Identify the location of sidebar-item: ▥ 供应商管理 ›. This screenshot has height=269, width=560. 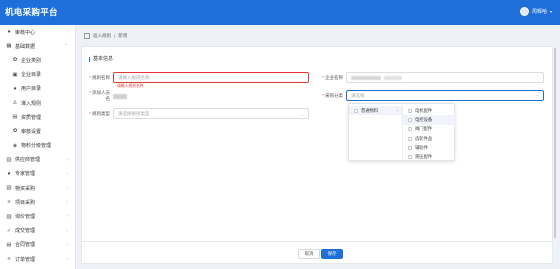
(37, 160).